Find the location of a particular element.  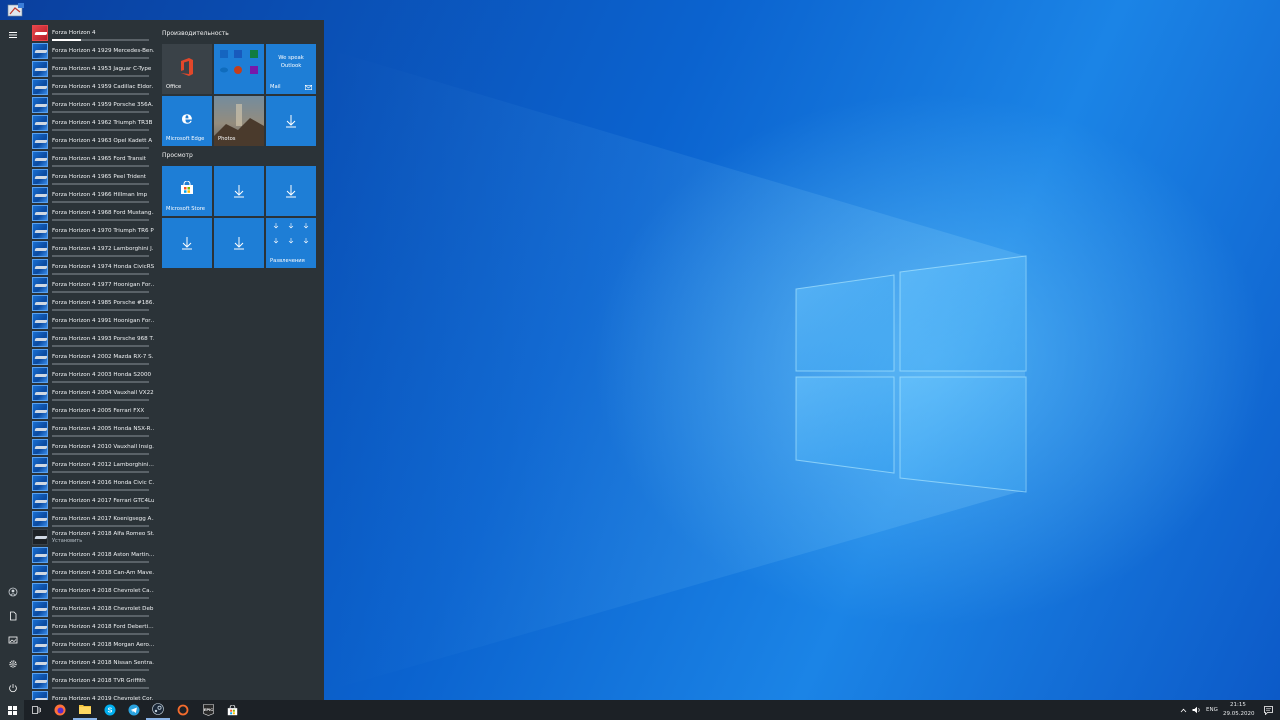

tray-volume-button is located at coordinates (1196, 710).